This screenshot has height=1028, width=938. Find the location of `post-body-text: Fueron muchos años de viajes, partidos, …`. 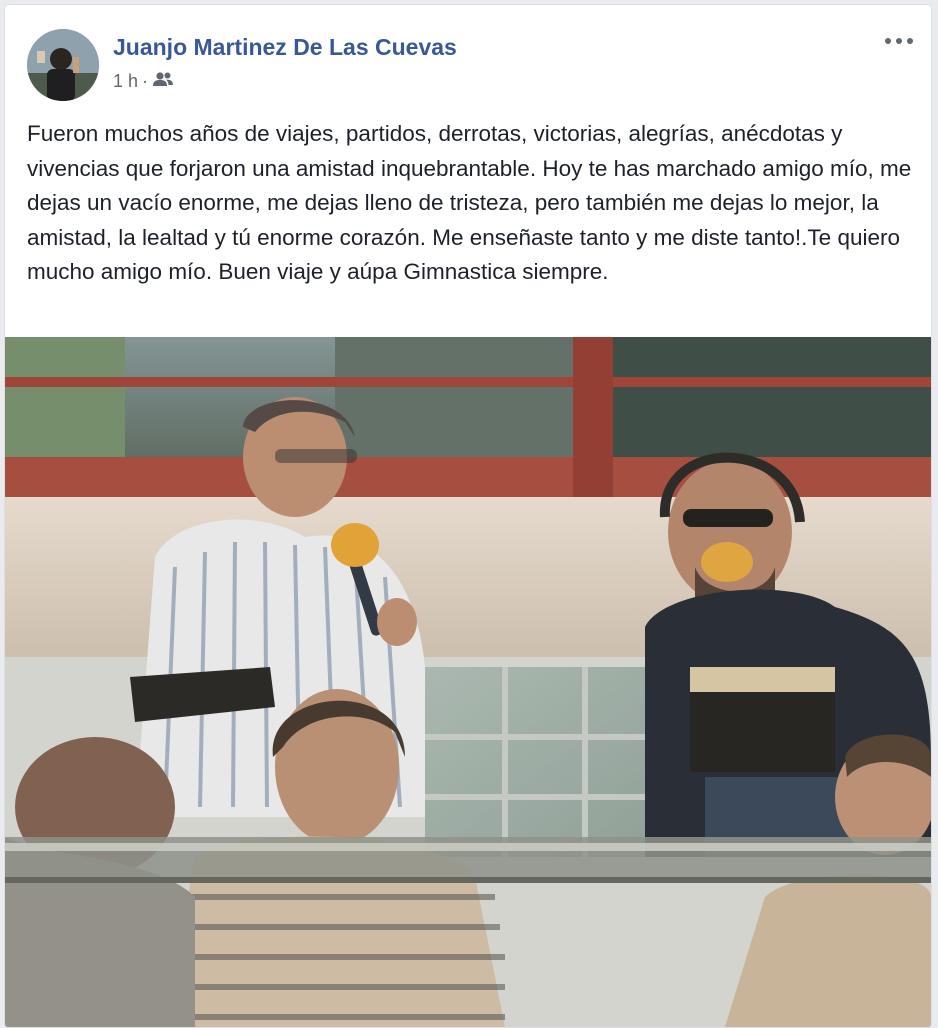

post-body-text: Fueron muchos años de viajes, partidos, … is located at coordinates (469, 202).